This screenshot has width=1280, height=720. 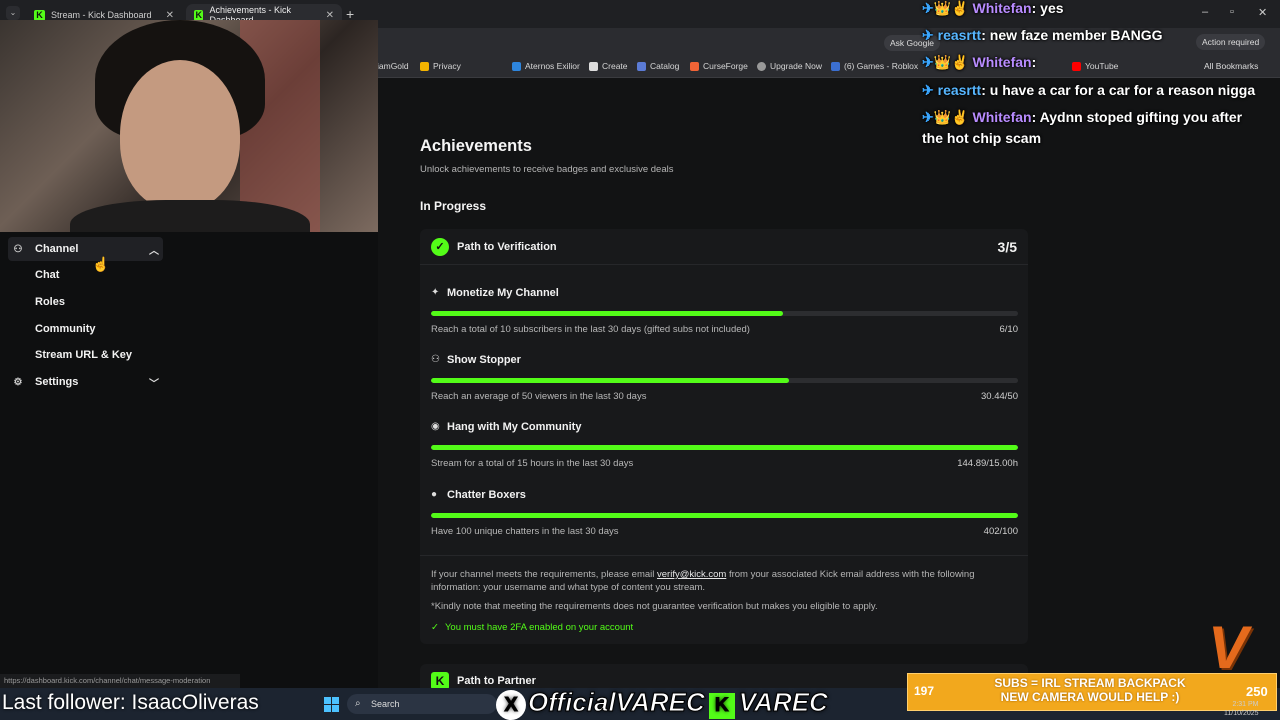 I want to click on chevron-up-icon: ︿, so click(x=154, y=251).